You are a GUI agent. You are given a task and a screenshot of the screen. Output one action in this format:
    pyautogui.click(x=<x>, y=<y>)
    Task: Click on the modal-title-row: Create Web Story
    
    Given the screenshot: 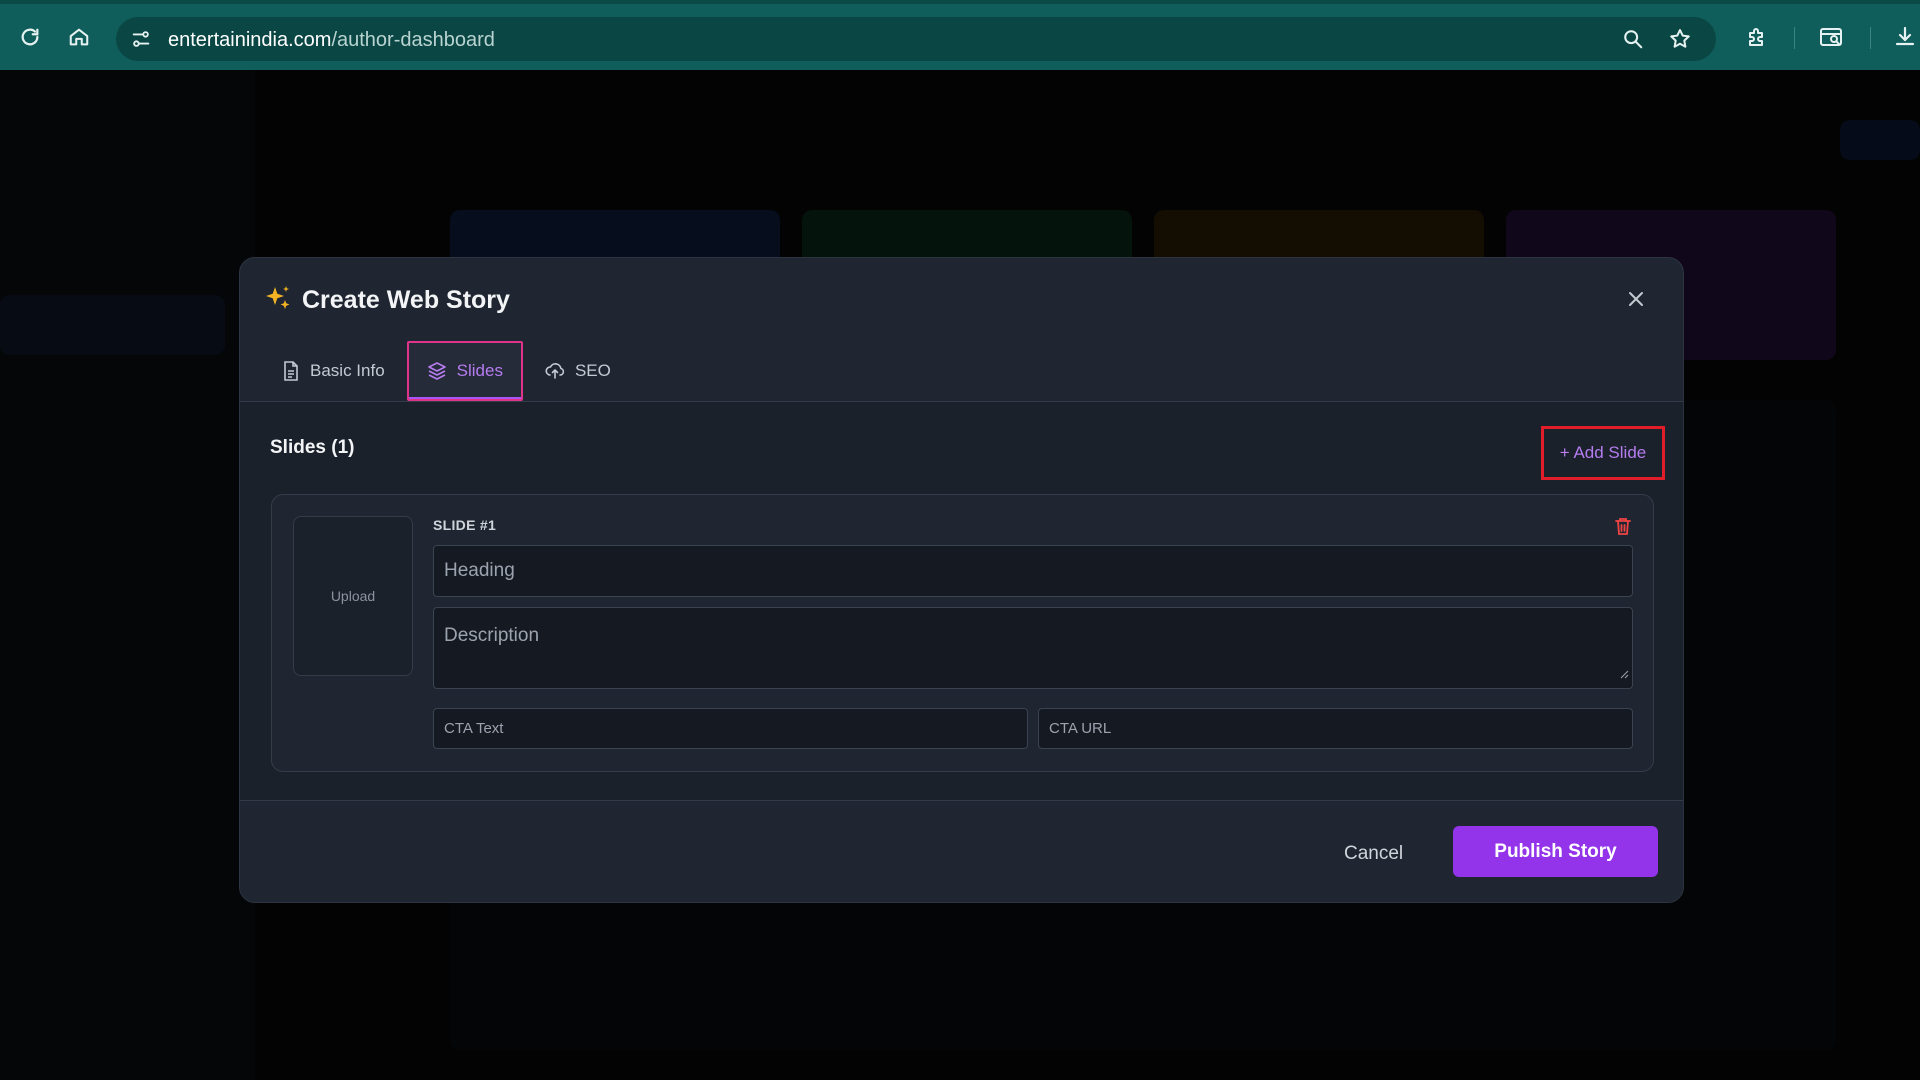 What is the action you would take?
    pyautogui.click(x=387, y=300)
    